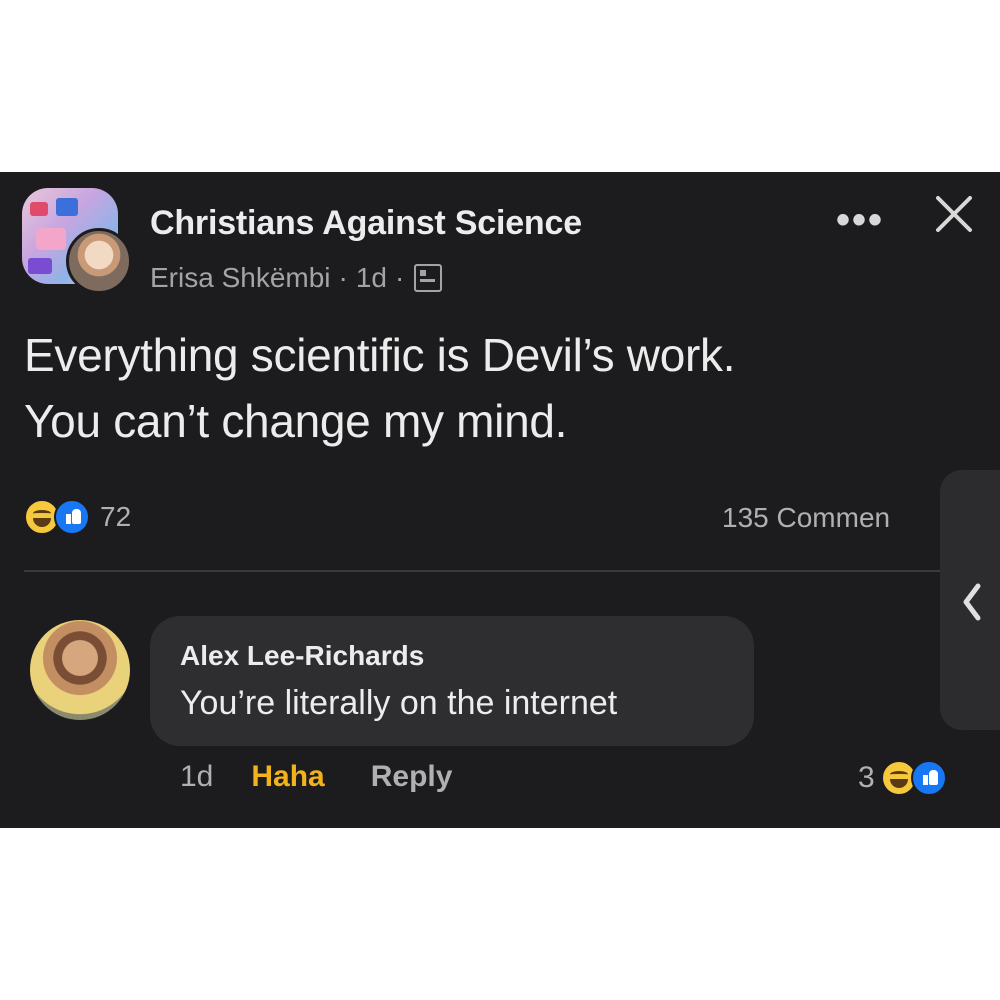  Describe the element at coordinates (428, 278) in the screenshot. I see `page-icon` at that location.